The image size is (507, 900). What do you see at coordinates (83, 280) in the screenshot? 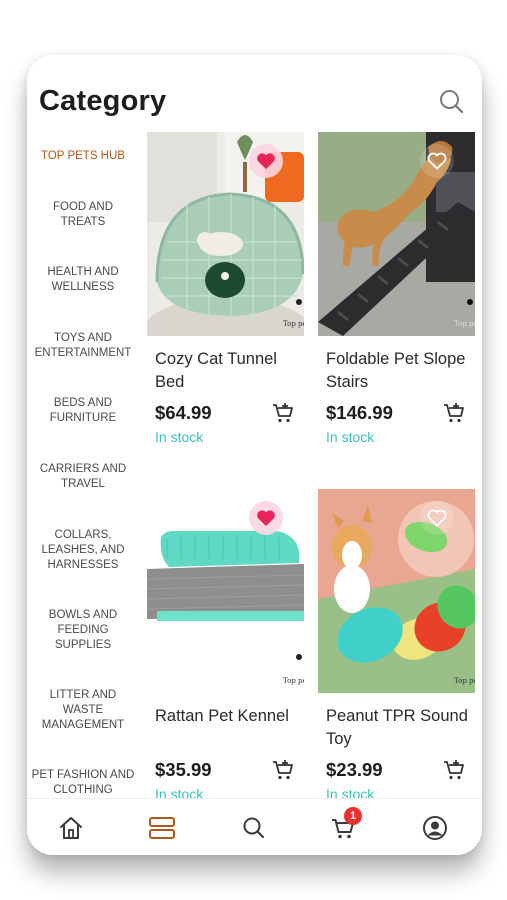
I see `sidebar-item-health-and-wellness: HEALTH AND WELLNESS` at bounding box center [83, 280].